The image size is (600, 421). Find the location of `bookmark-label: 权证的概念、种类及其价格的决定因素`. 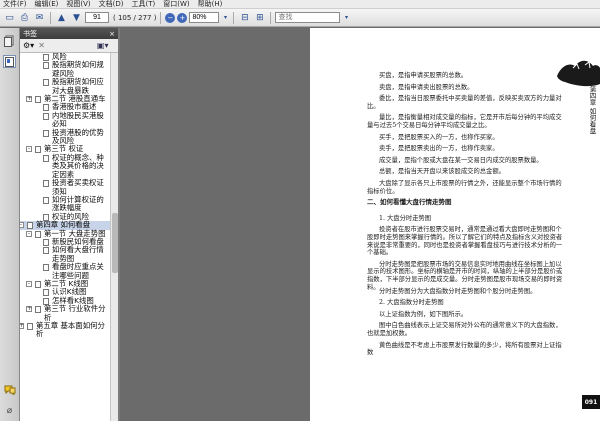

bookmark-label: 权证的概念、种类及其价格的决定因素 is located at coordinates (78, 165).